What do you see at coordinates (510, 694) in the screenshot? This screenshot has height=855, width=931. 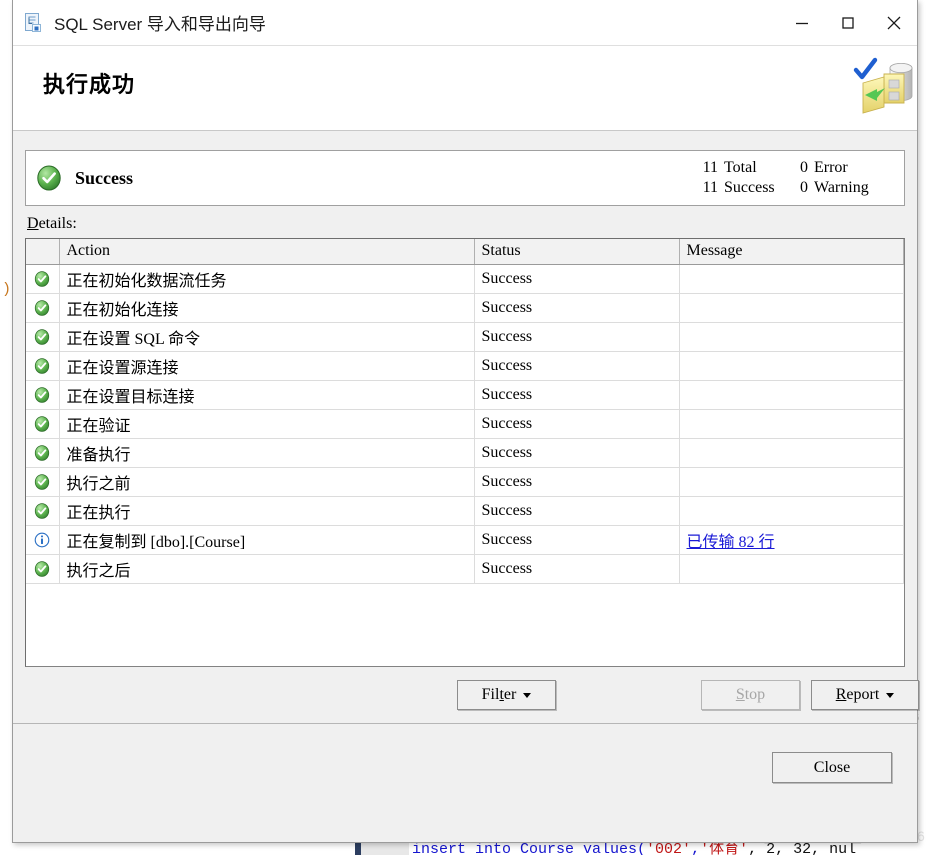 I see `filter-label-post: er` at bounding box center [510, 694].